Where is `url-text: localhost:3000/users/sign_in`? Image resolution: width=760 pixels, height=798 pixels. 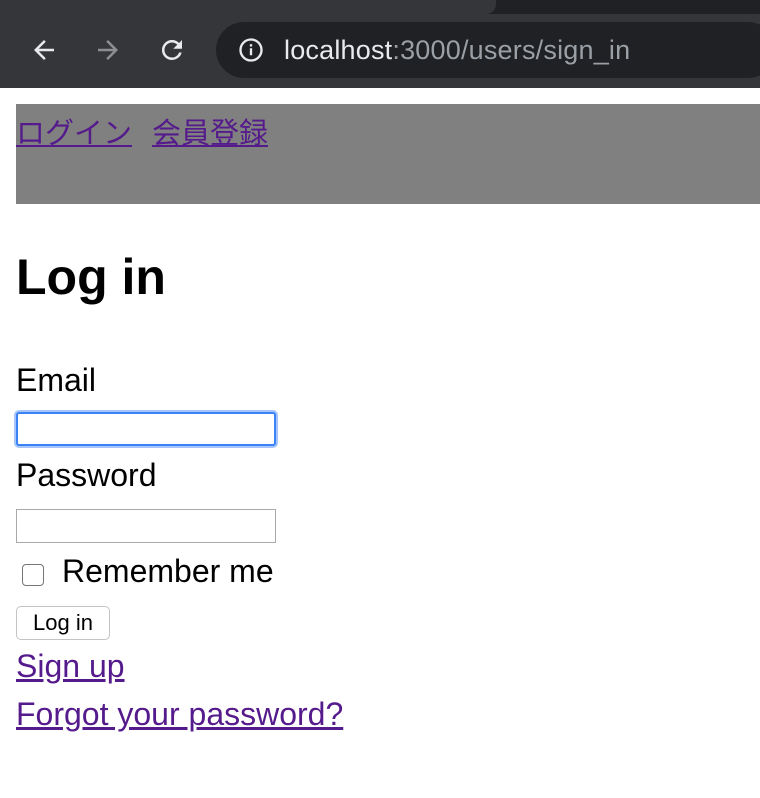 url-text: localhost:3000/users/sign_in is located at coordinates (457, 50).